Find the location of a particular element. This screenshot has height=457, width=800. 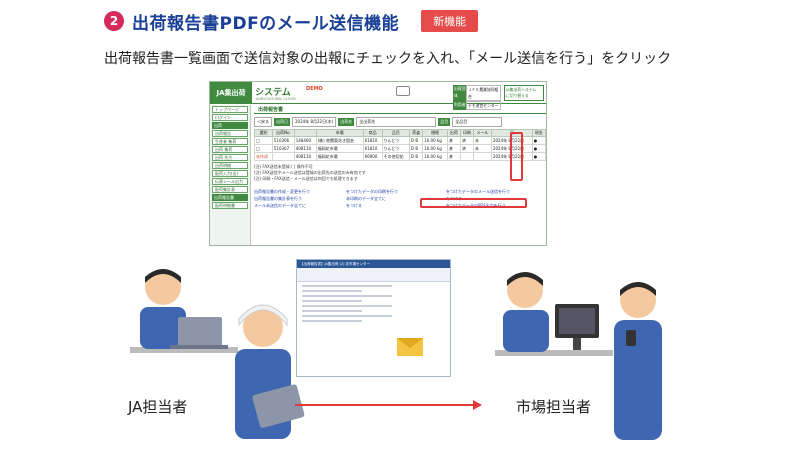

email-ribbon is located at coordinates (373, 275).